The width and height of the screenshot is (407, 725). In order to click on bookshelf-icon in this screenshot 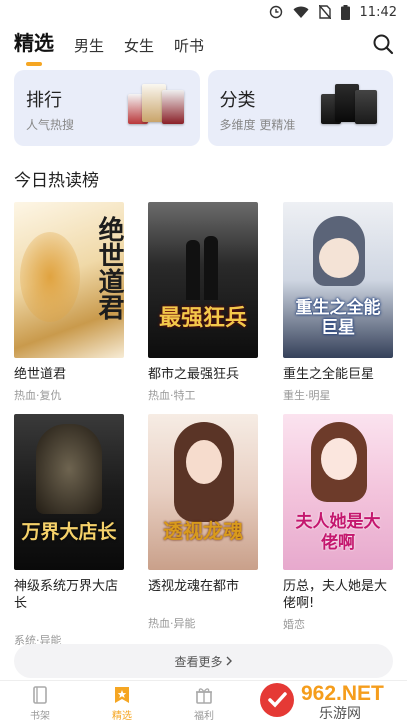, I will do `click(40, 695)`.